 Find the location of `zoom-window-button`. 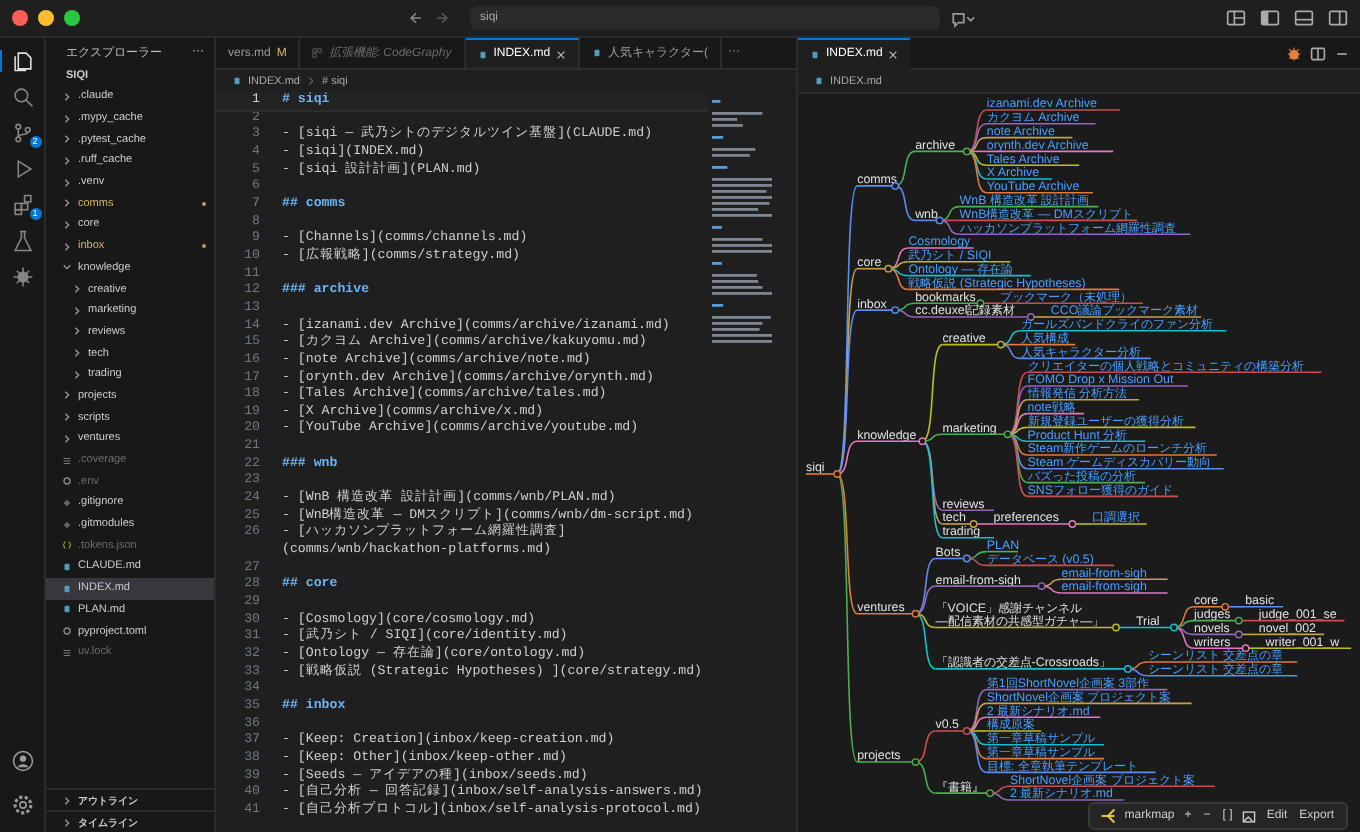

zoom-window-button is located at coordinates (72, 18).